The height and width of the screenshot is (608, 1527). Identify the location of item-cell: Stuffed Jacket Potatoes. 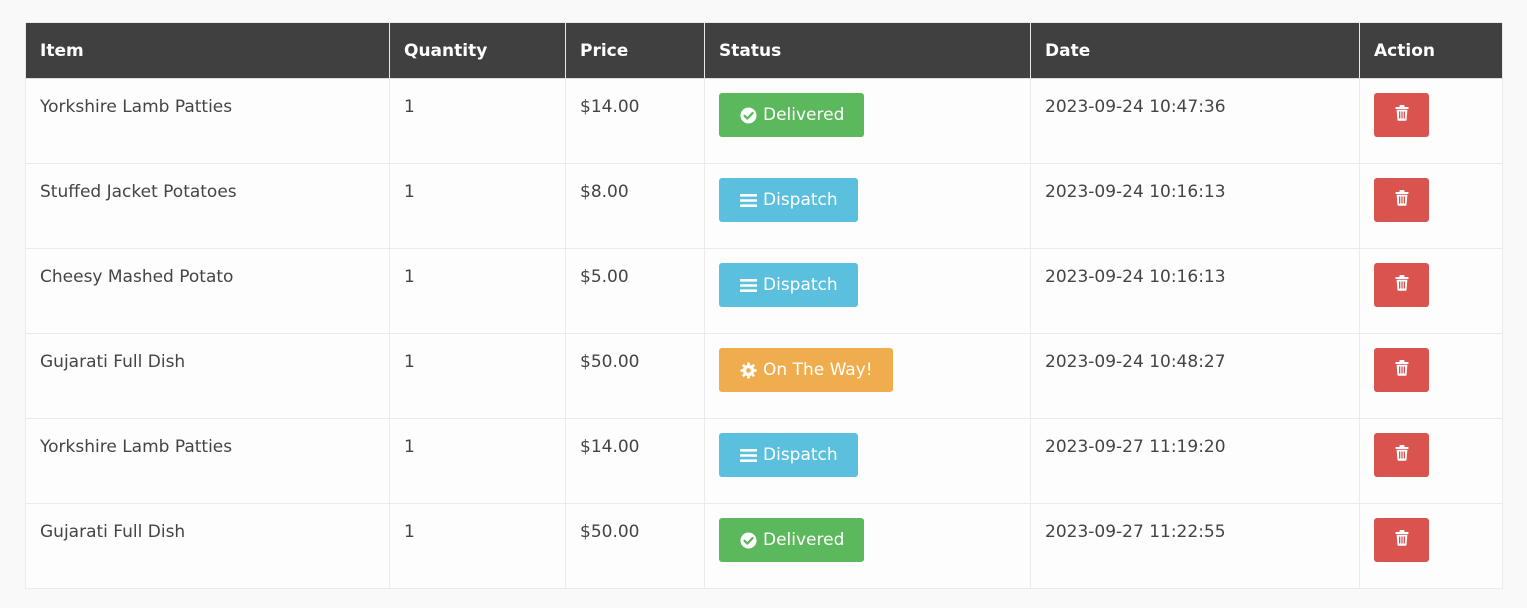
(207, 206).